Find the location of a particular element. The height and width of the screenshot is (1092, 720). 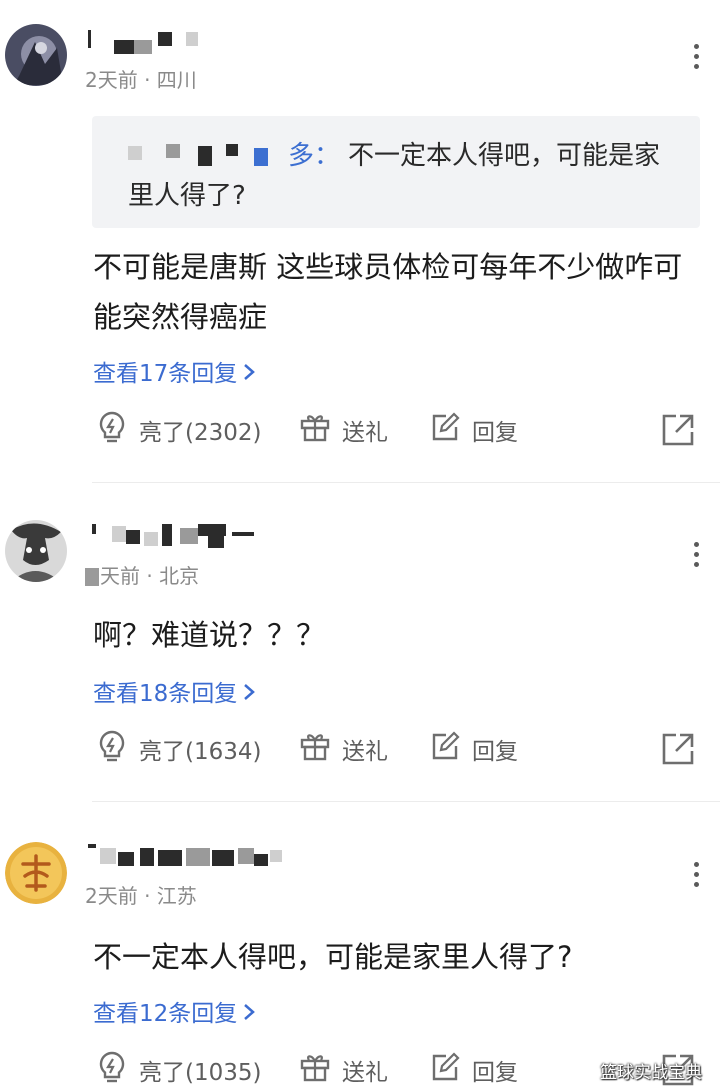

like-button: 亮了(1634) is located at coordinates (178, 749).